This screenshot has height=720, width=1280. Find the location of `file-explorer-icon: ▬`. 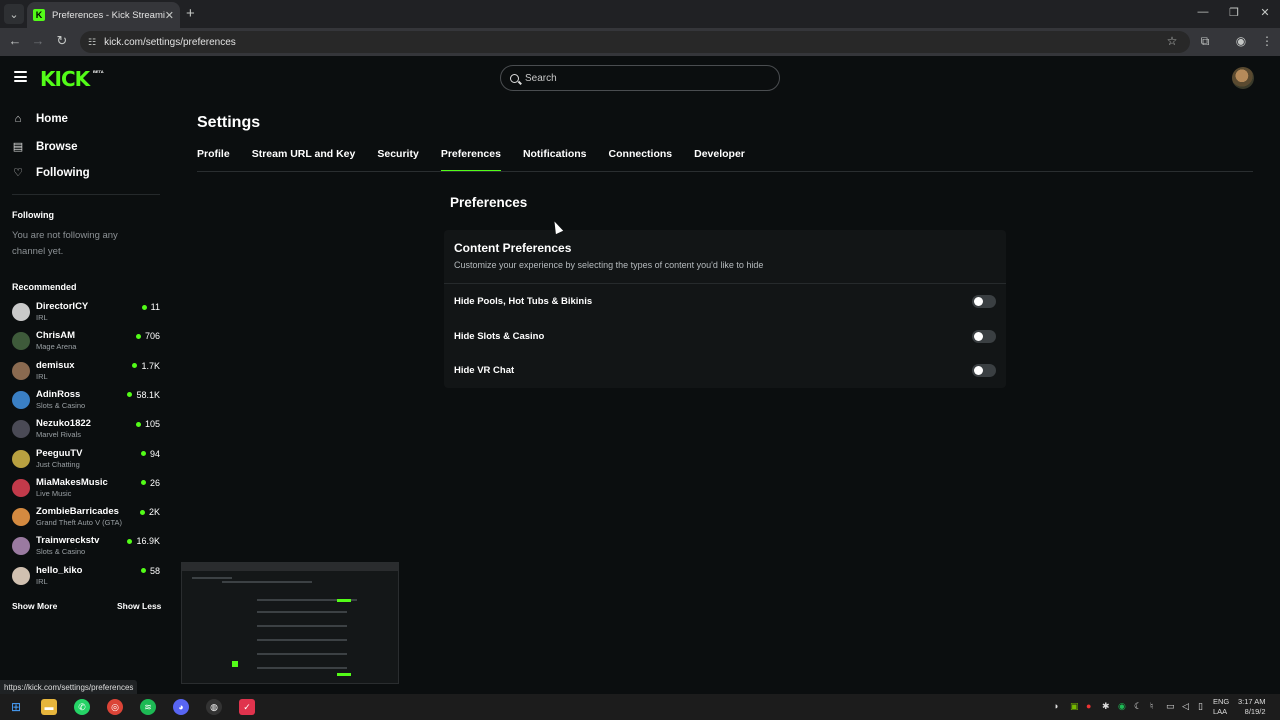

file-explorer-icon: ▬ is located at coordinates (49, 707).